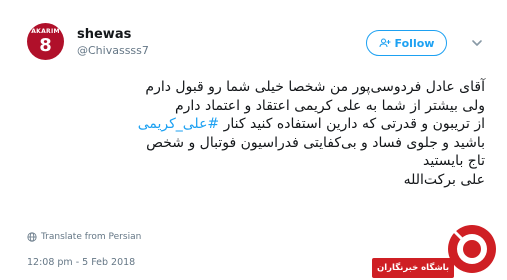  I want to click on chevron-down-icon, so click(477, 43).